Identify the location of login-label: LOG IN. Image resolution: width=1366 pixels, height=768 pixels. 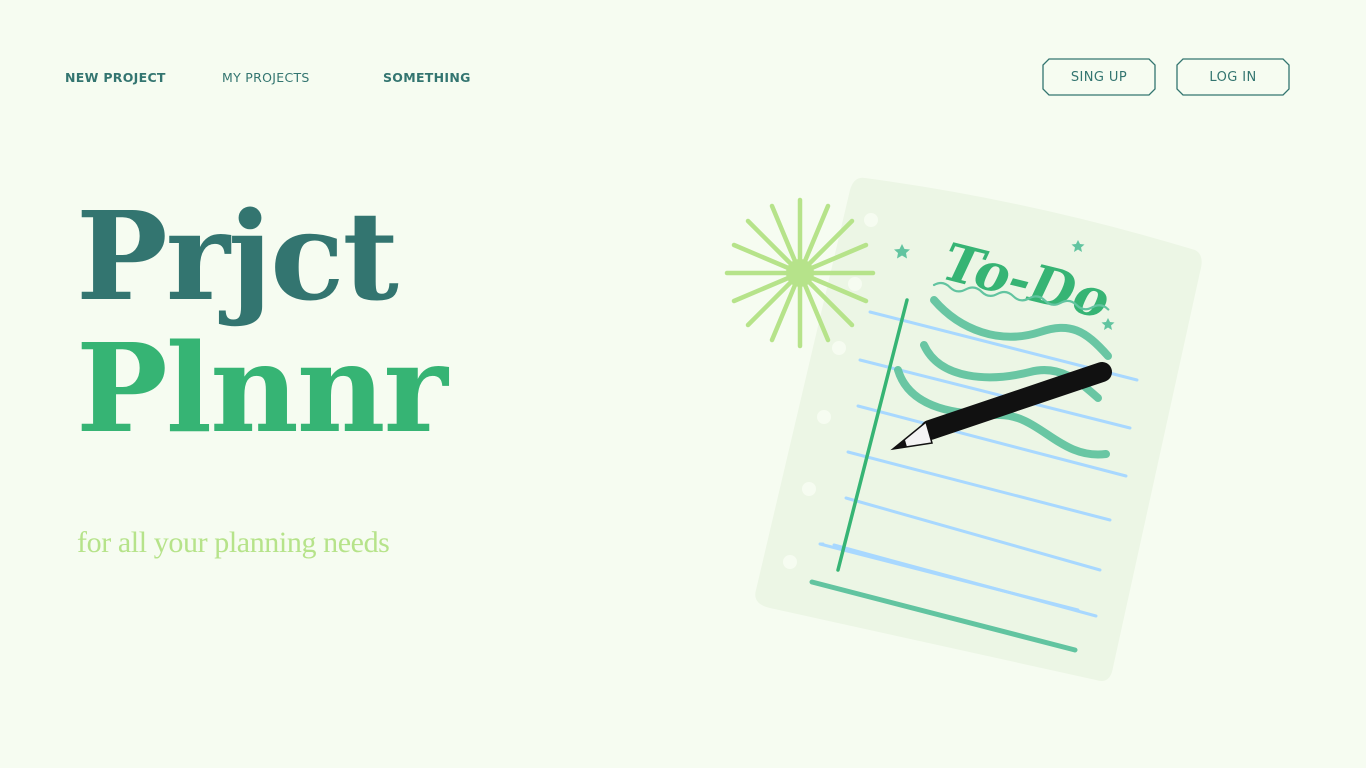
(1233, 77).